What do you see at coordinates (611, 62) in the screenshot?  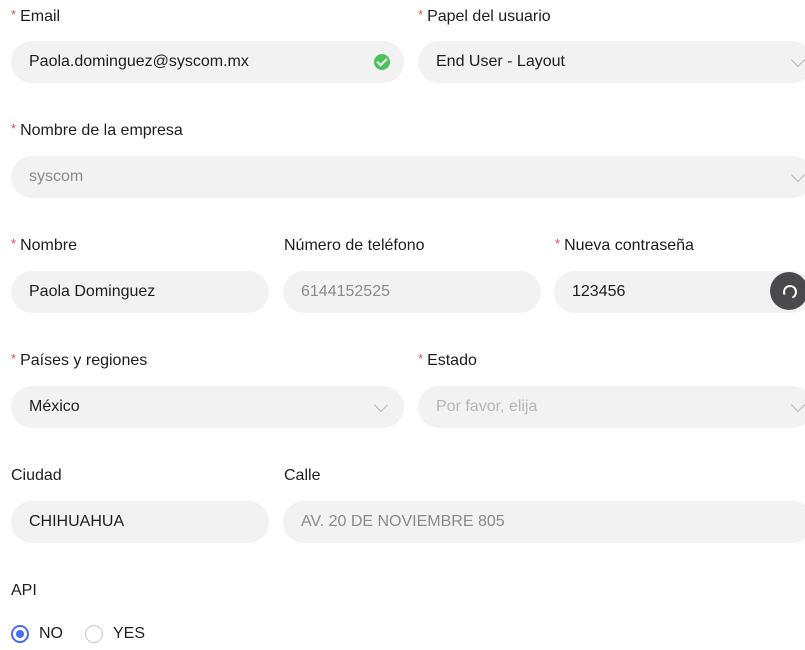 I see `role-select: End User - Layout` at bounding box center [611, 62].